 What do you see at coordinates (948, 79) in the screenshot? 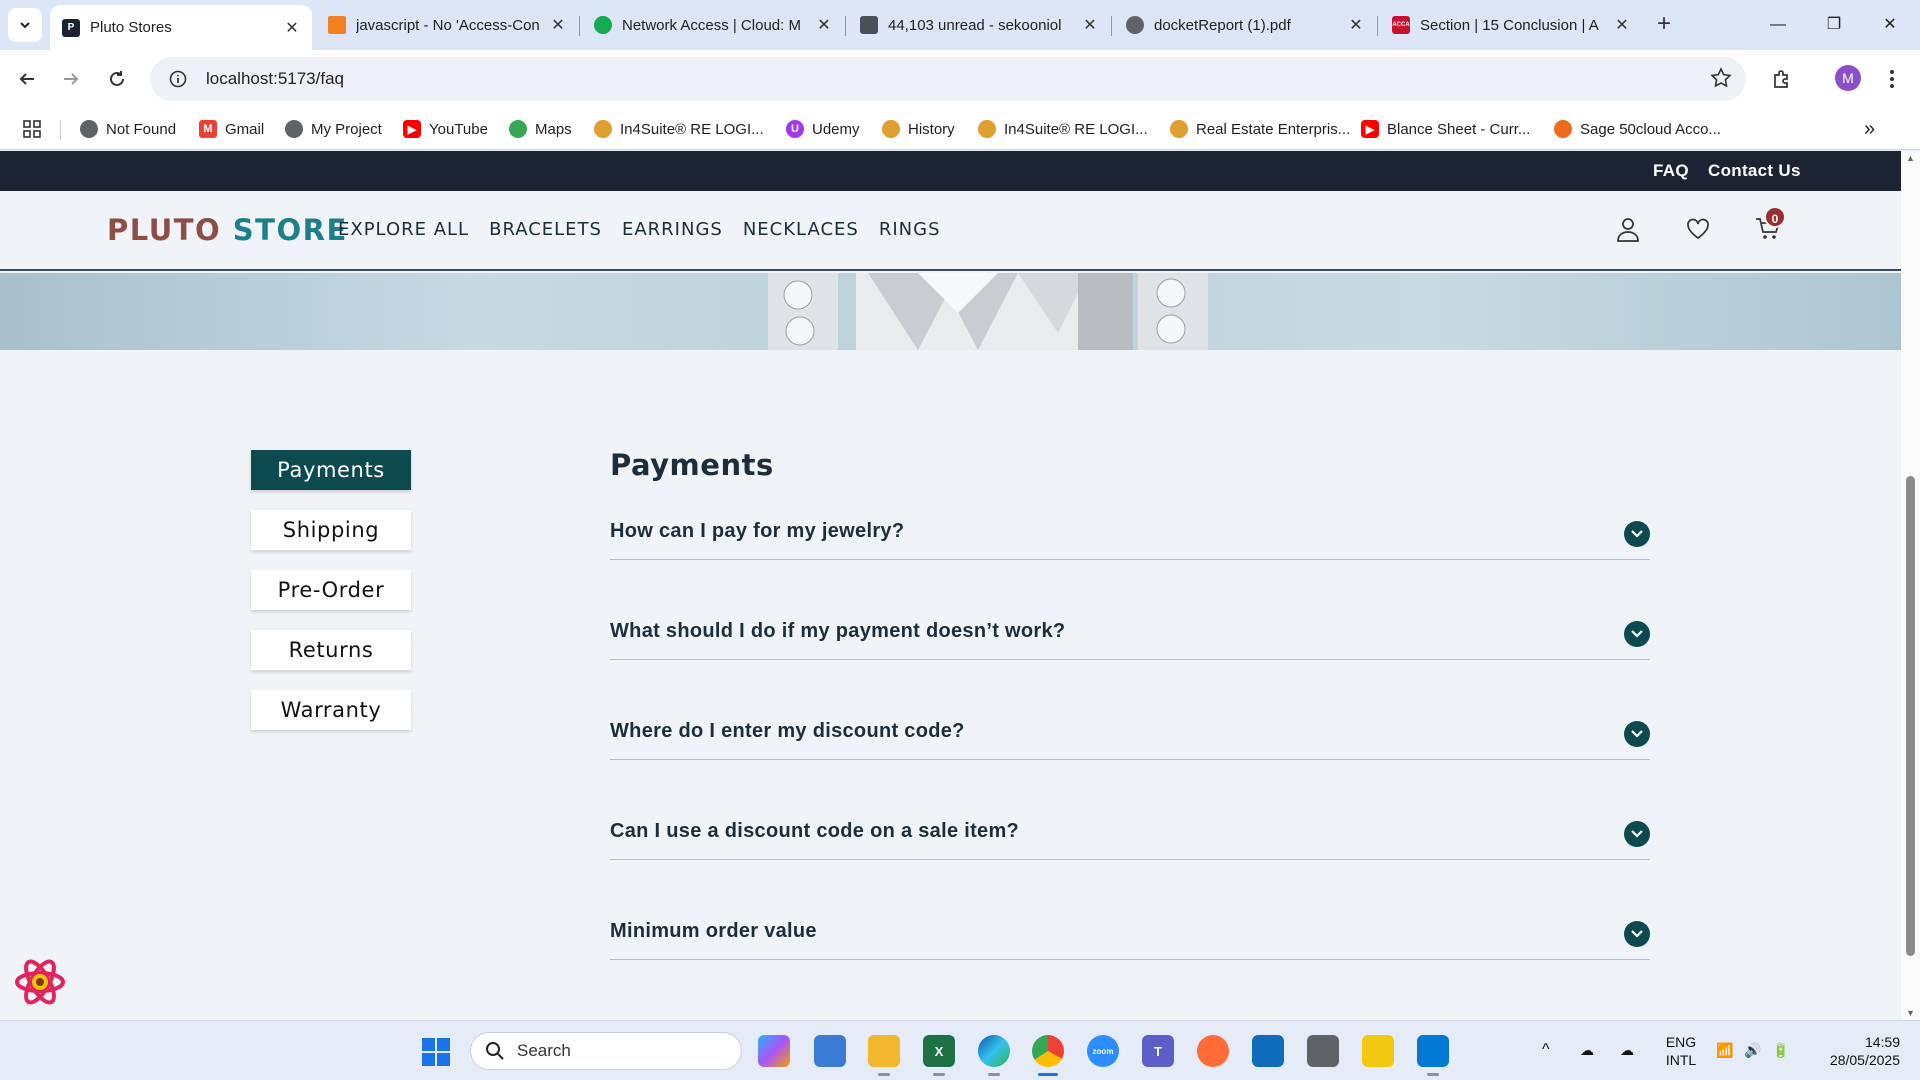
I see `address-bar: localhost:5173/faq` at bounding box center [948, 79].